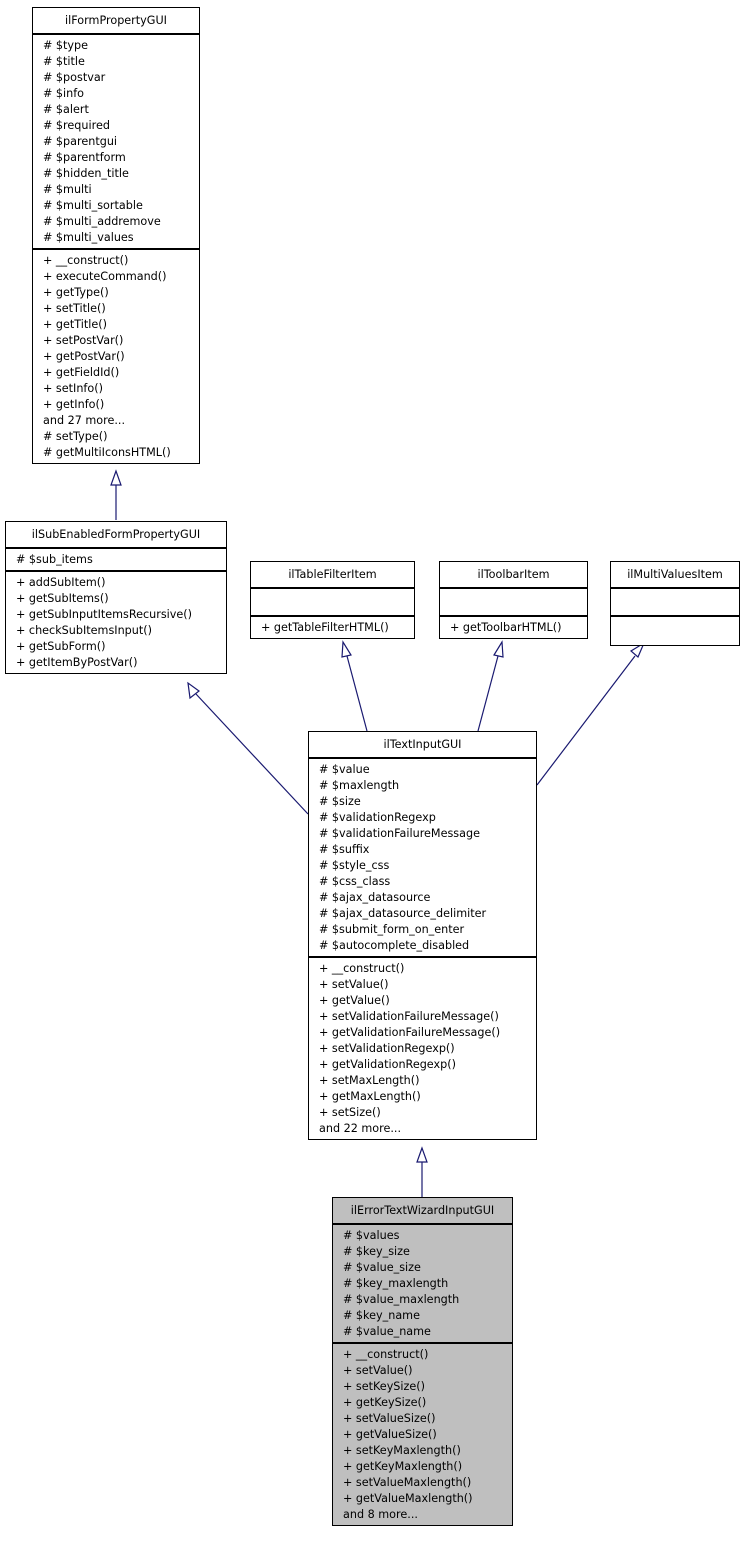  Describe the element at coordinates (392, 929) in the screenshot. I see `class-attribute: # $submit_form_on_enter` at that location.